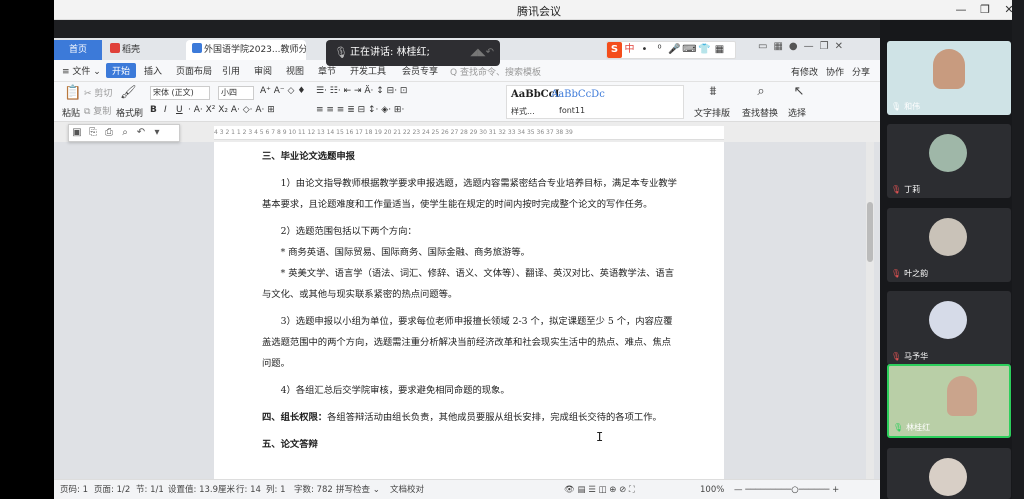 The image size is (1024, 499). I want to click on word-doc-icon, so click(197, 48).